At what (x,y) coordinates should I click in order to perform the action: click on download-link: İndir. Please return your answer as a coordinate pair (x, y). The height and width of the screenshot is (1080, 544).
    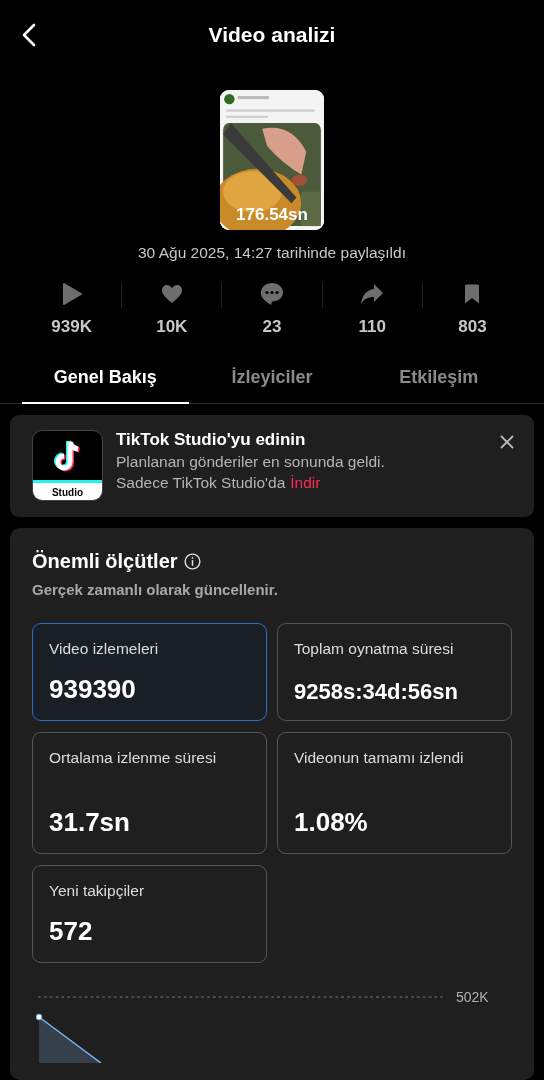
    Looking at the image, I should click on (305, 483).